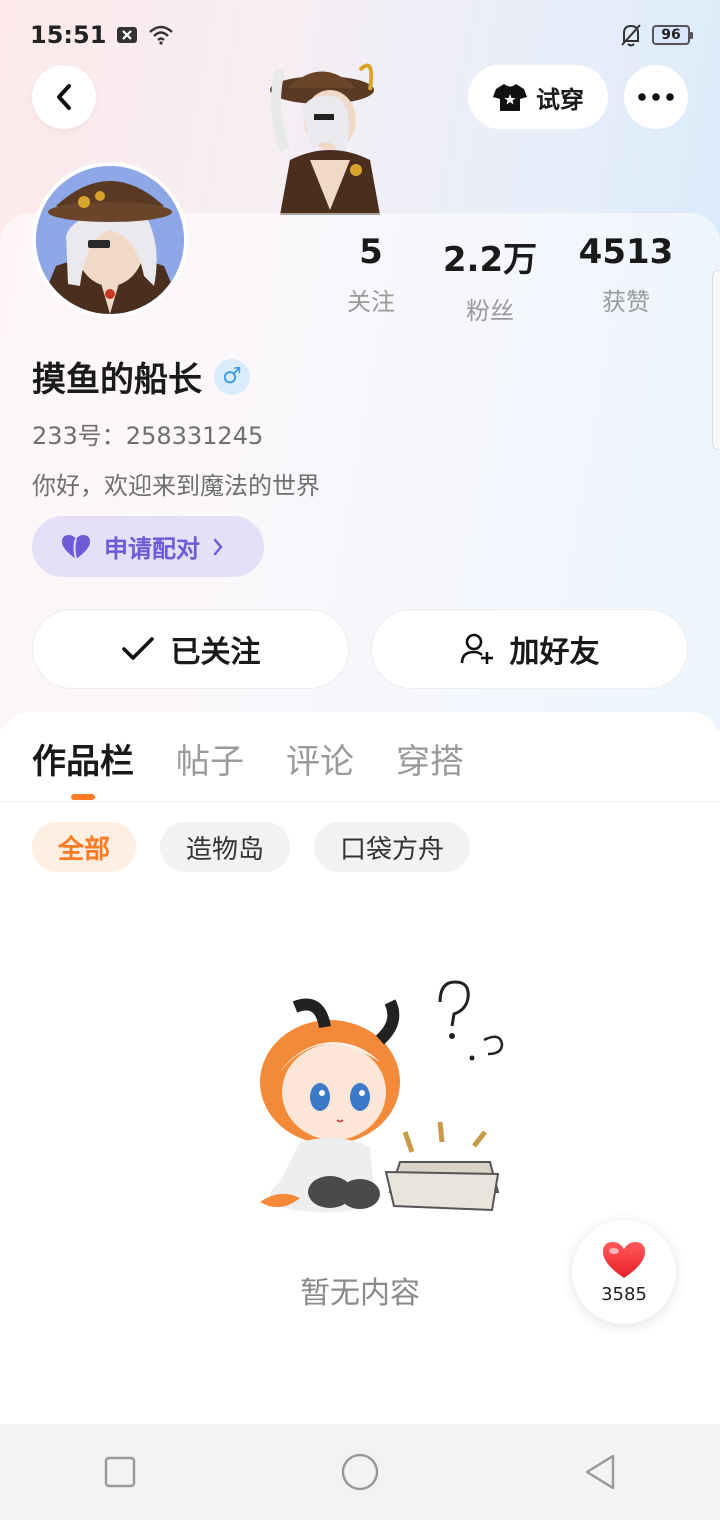  What do you see at coordinates (320, 758) in the screenshot?
I see `tab-comments: 评论` at bounding box center [320, 758].